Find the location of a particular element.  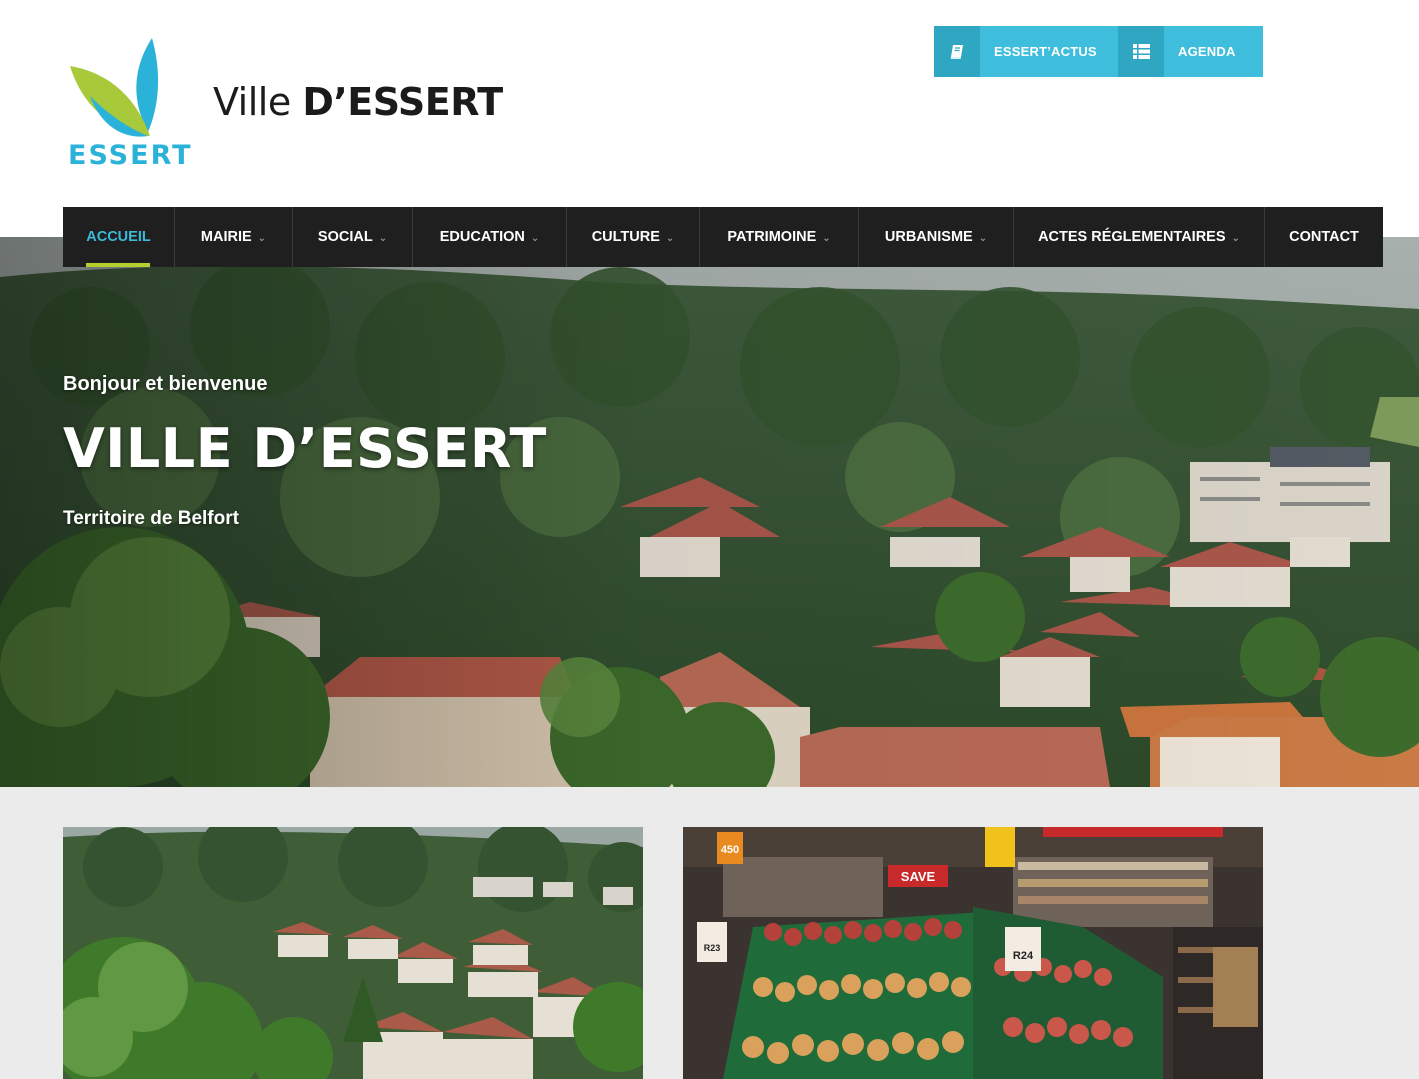

nav-item-culture: CULTURE ⌄ is located at coordinates (633, 237).